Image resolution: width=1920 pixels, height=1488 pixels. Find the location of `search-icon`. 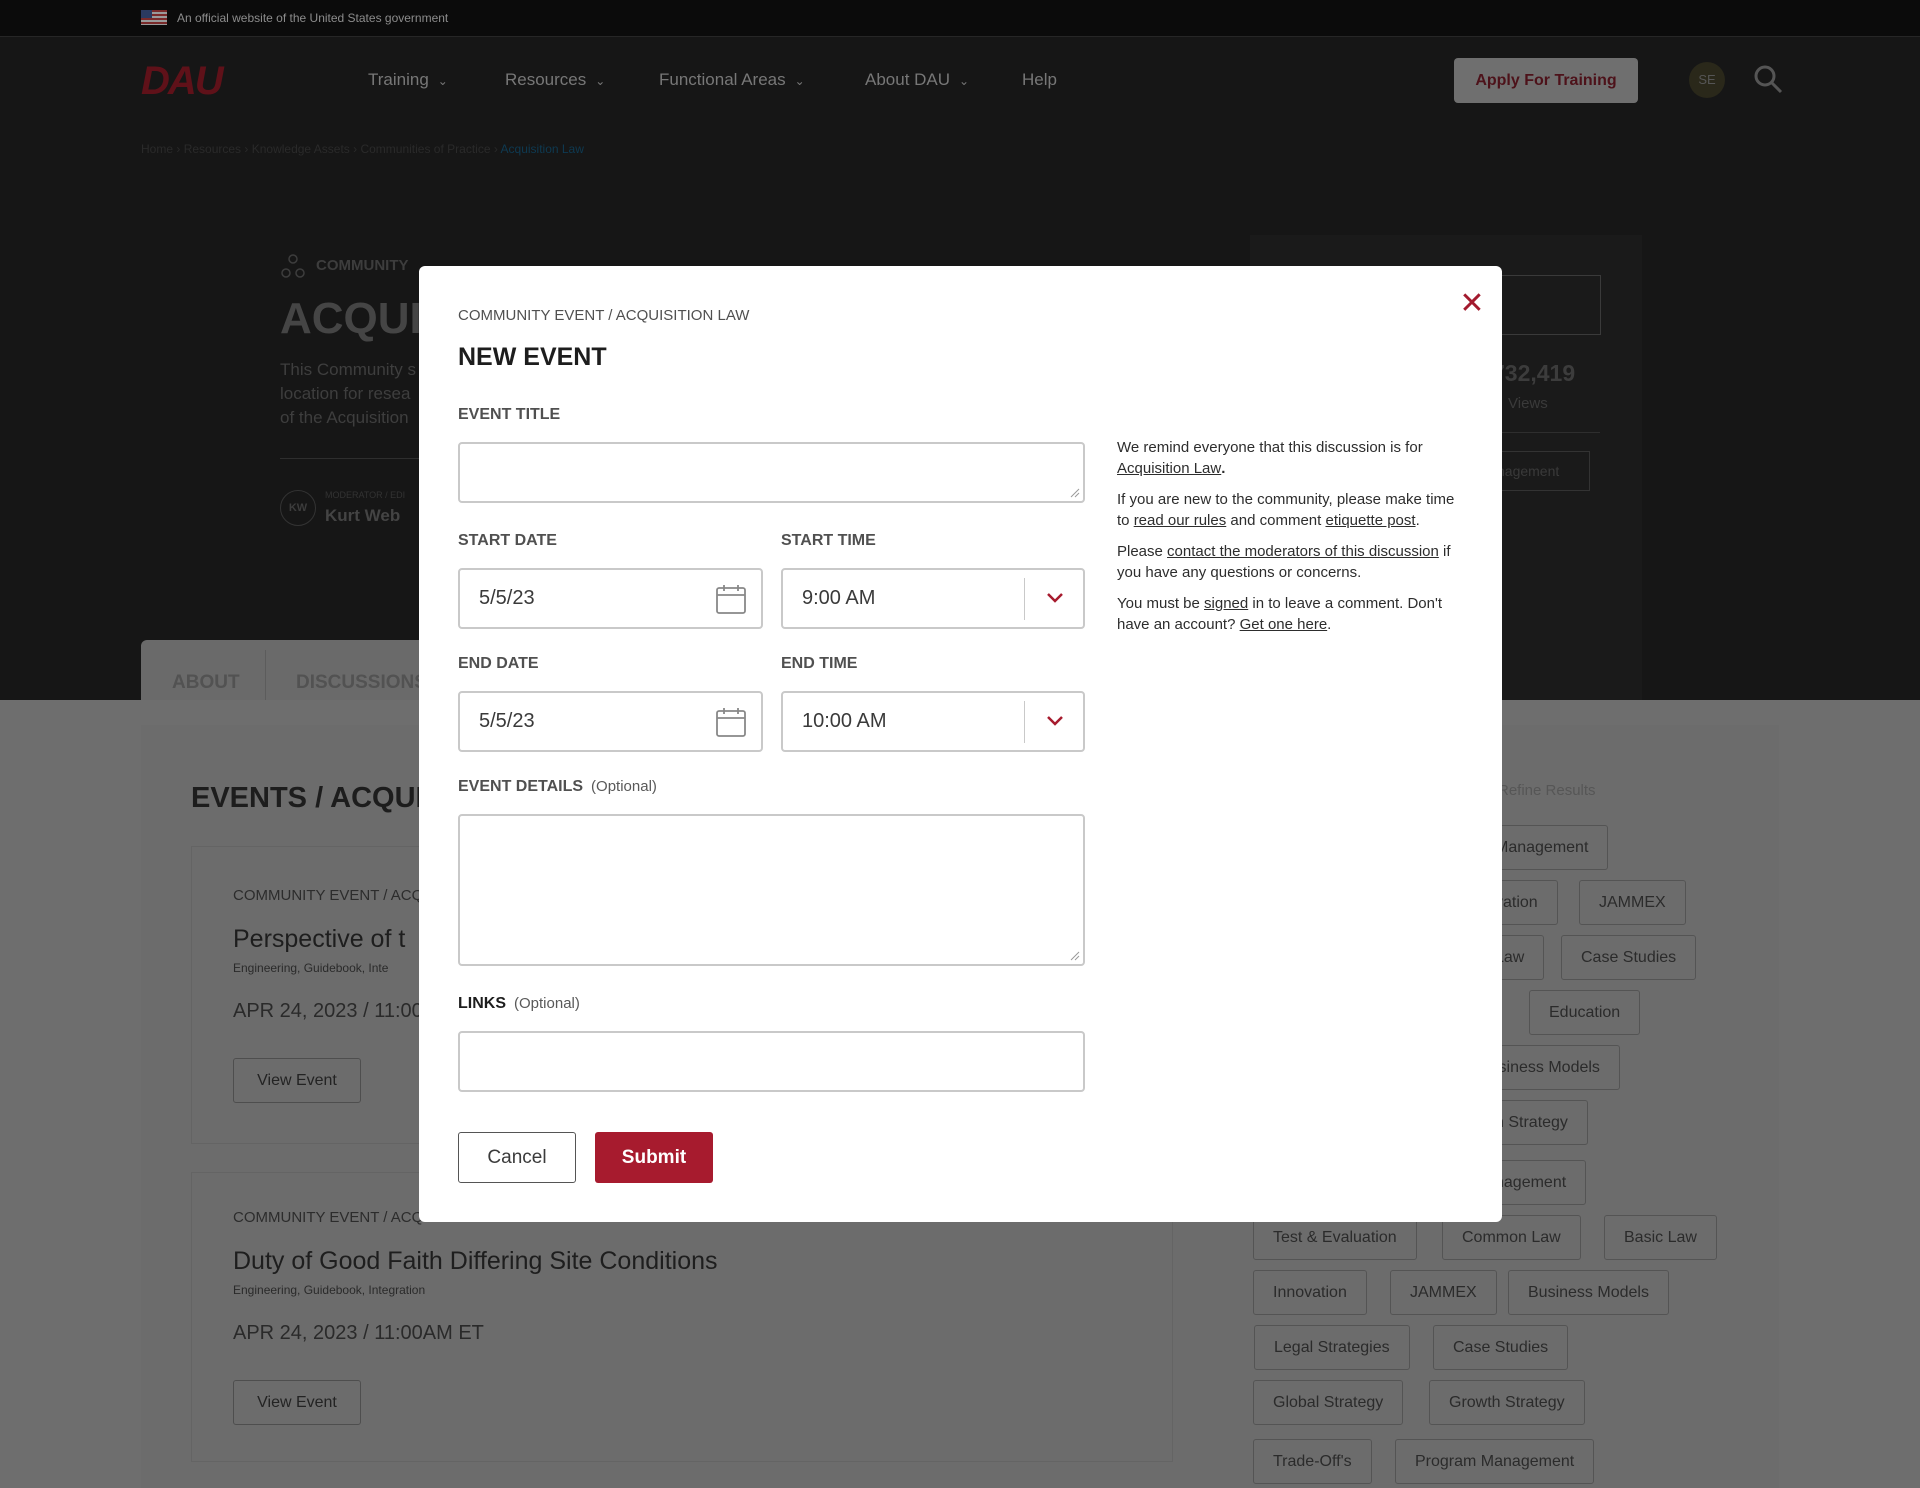

search-icon is located at coordinates (1768, 79).